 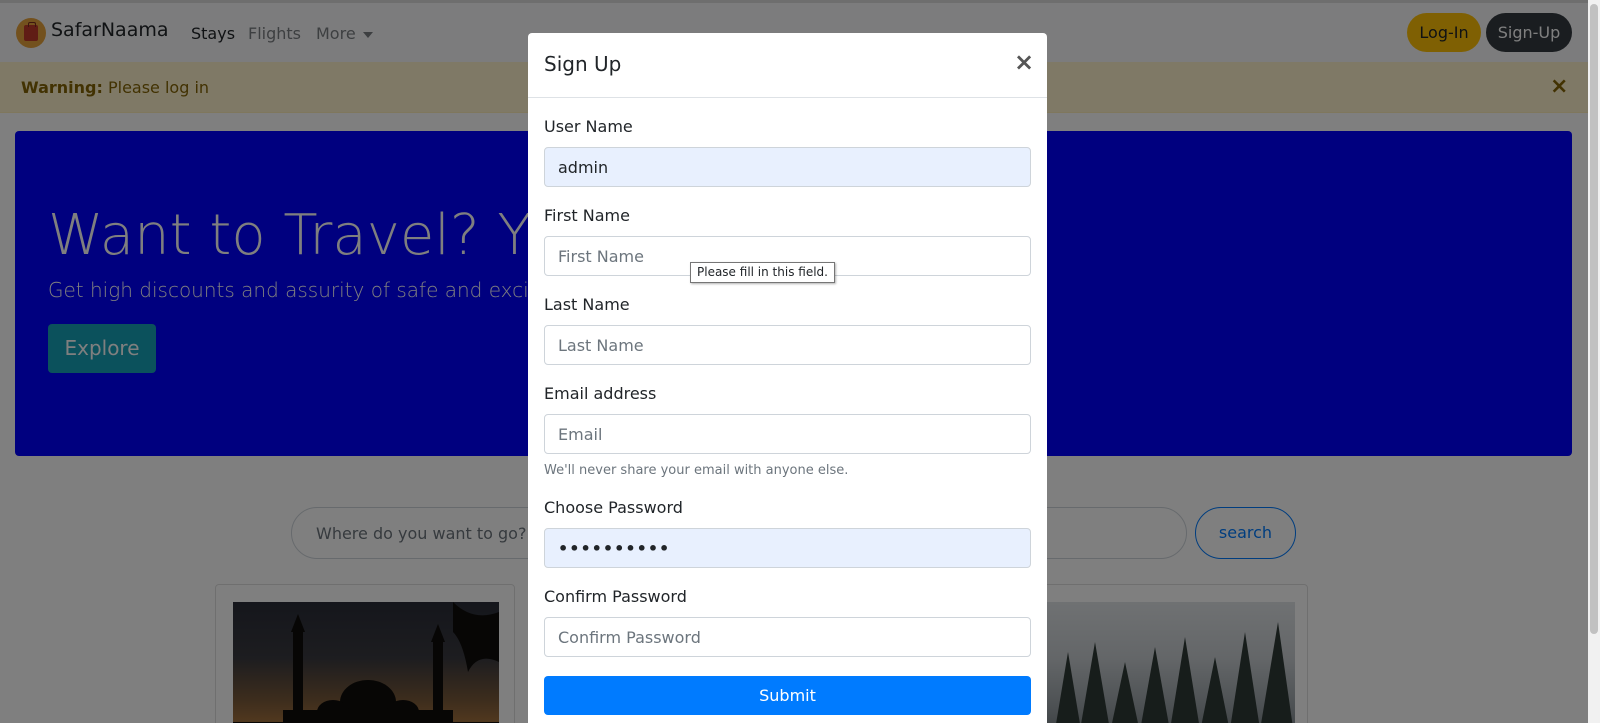 I want to click on first-name-placeholder: First Name, so click(x=601, y=256).